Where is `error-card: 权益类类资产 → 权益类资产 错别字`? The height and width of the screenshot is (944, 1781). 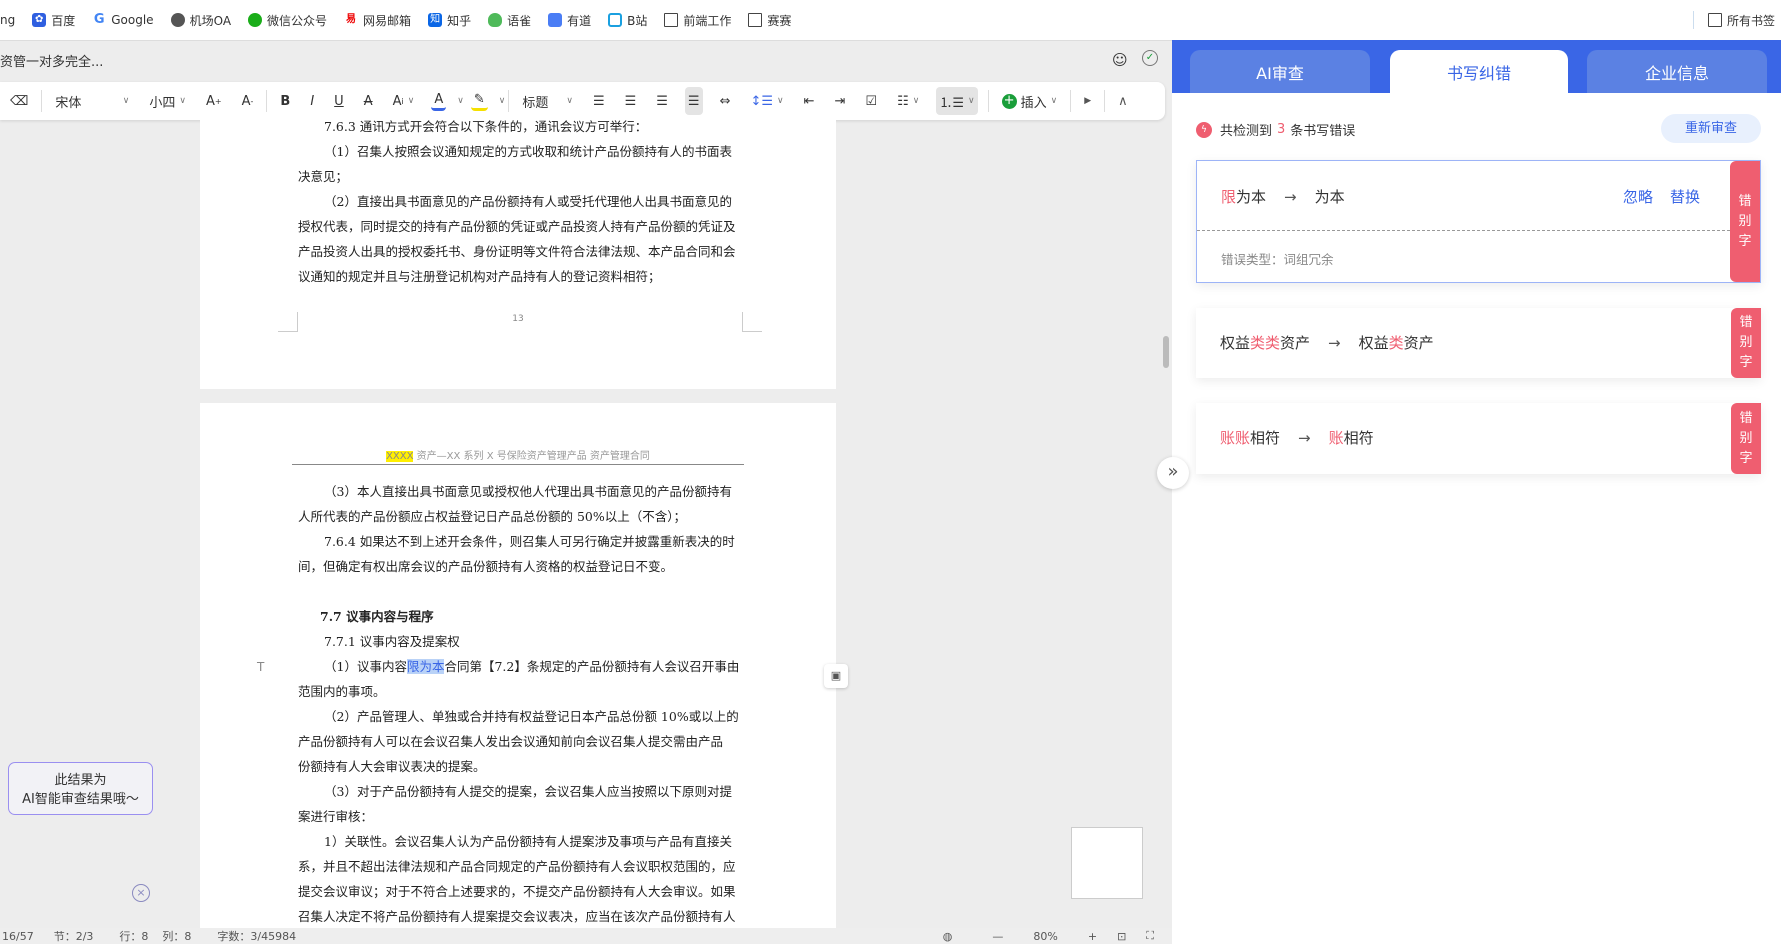 error-card: 权益类类资产 → 权益类资产 错别字 is located at coordinates (1478, 343).